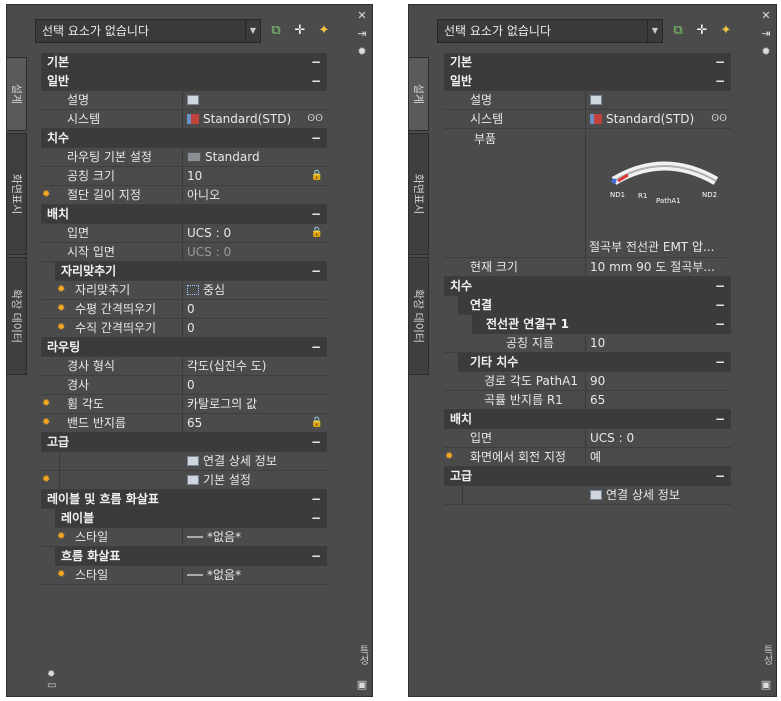  I want to click on prop-bend-radius: 곡률 반지름 R1 65, so click(587, 400).